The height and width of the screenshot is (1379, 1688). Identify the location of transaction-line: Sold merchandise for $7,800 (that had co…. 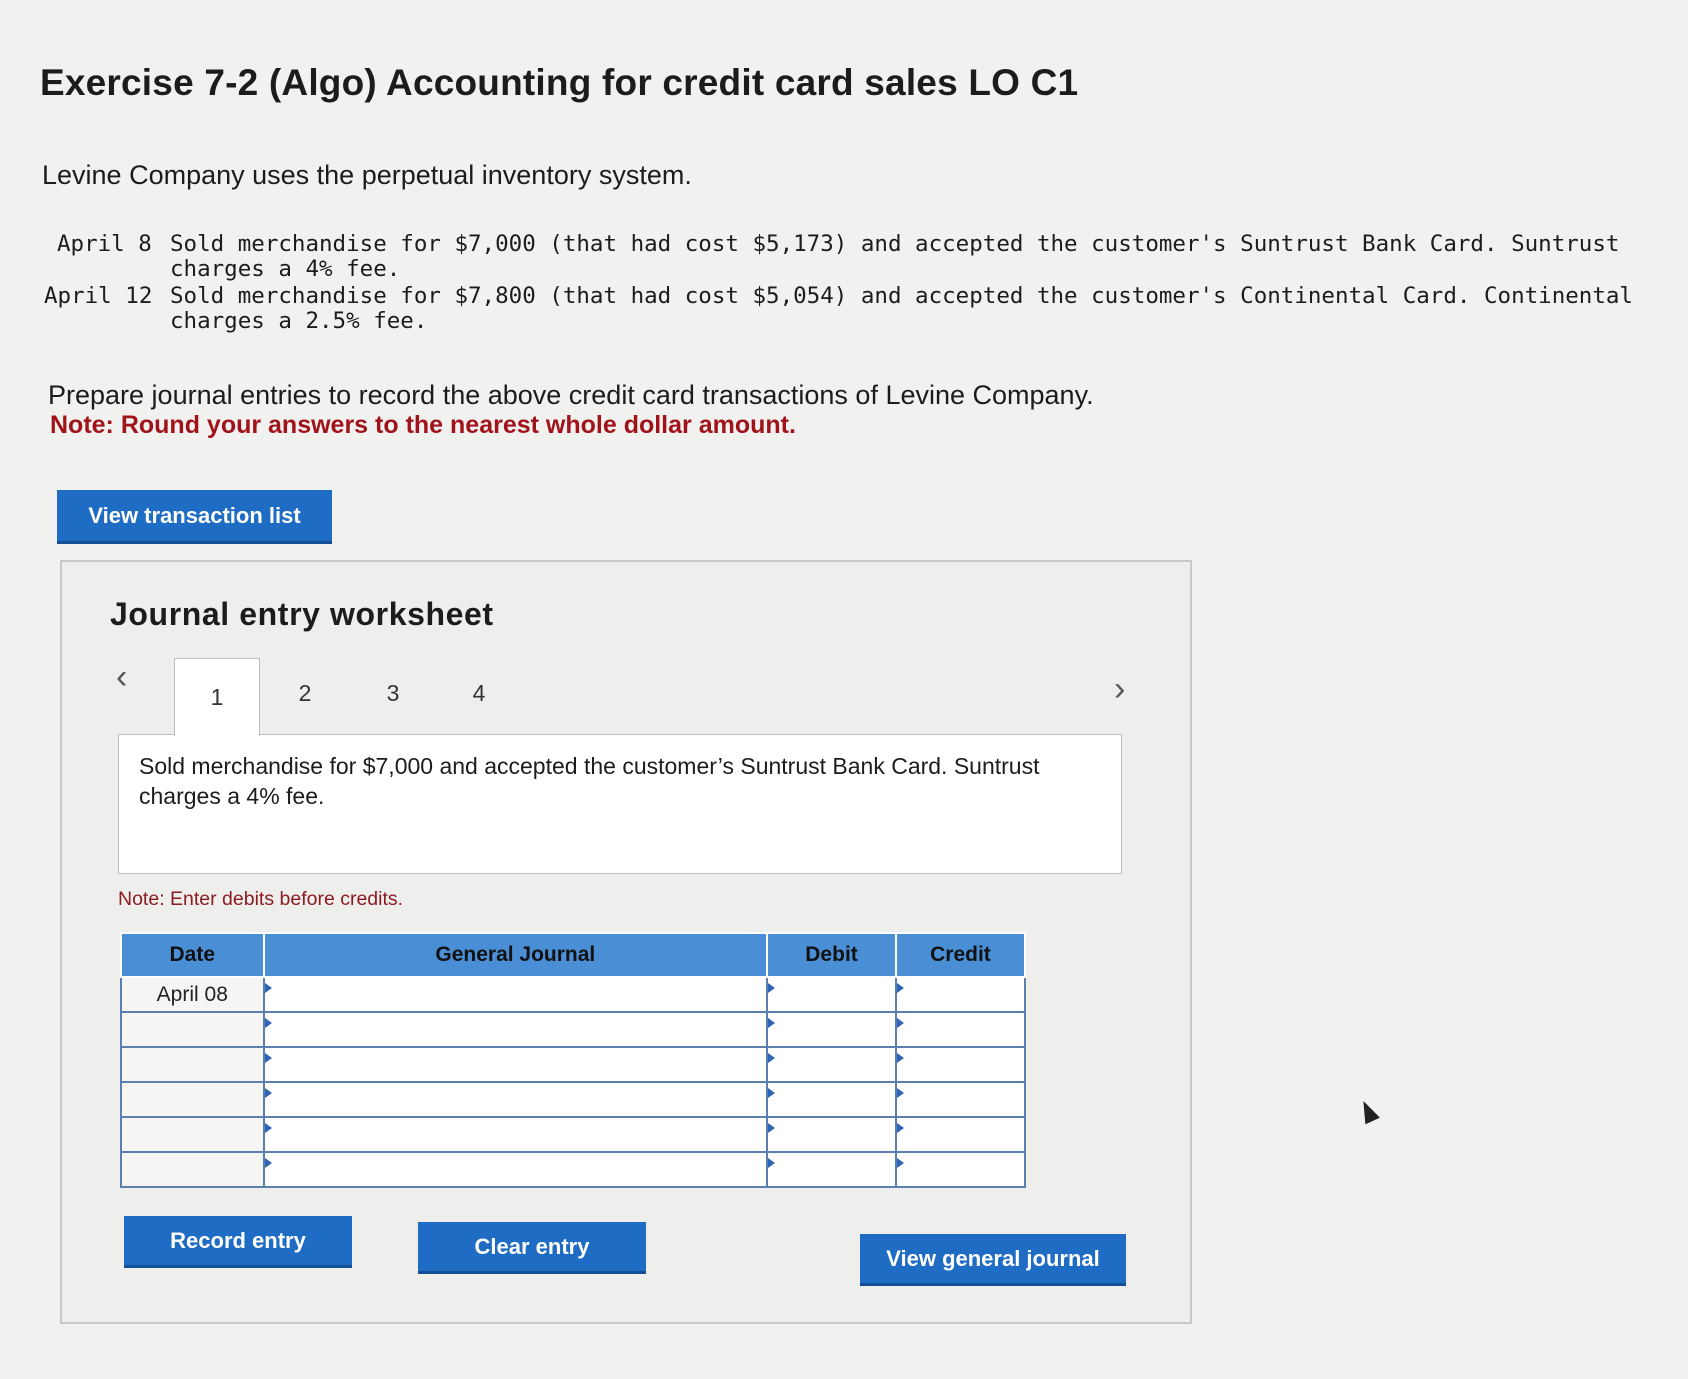
(901, 296).